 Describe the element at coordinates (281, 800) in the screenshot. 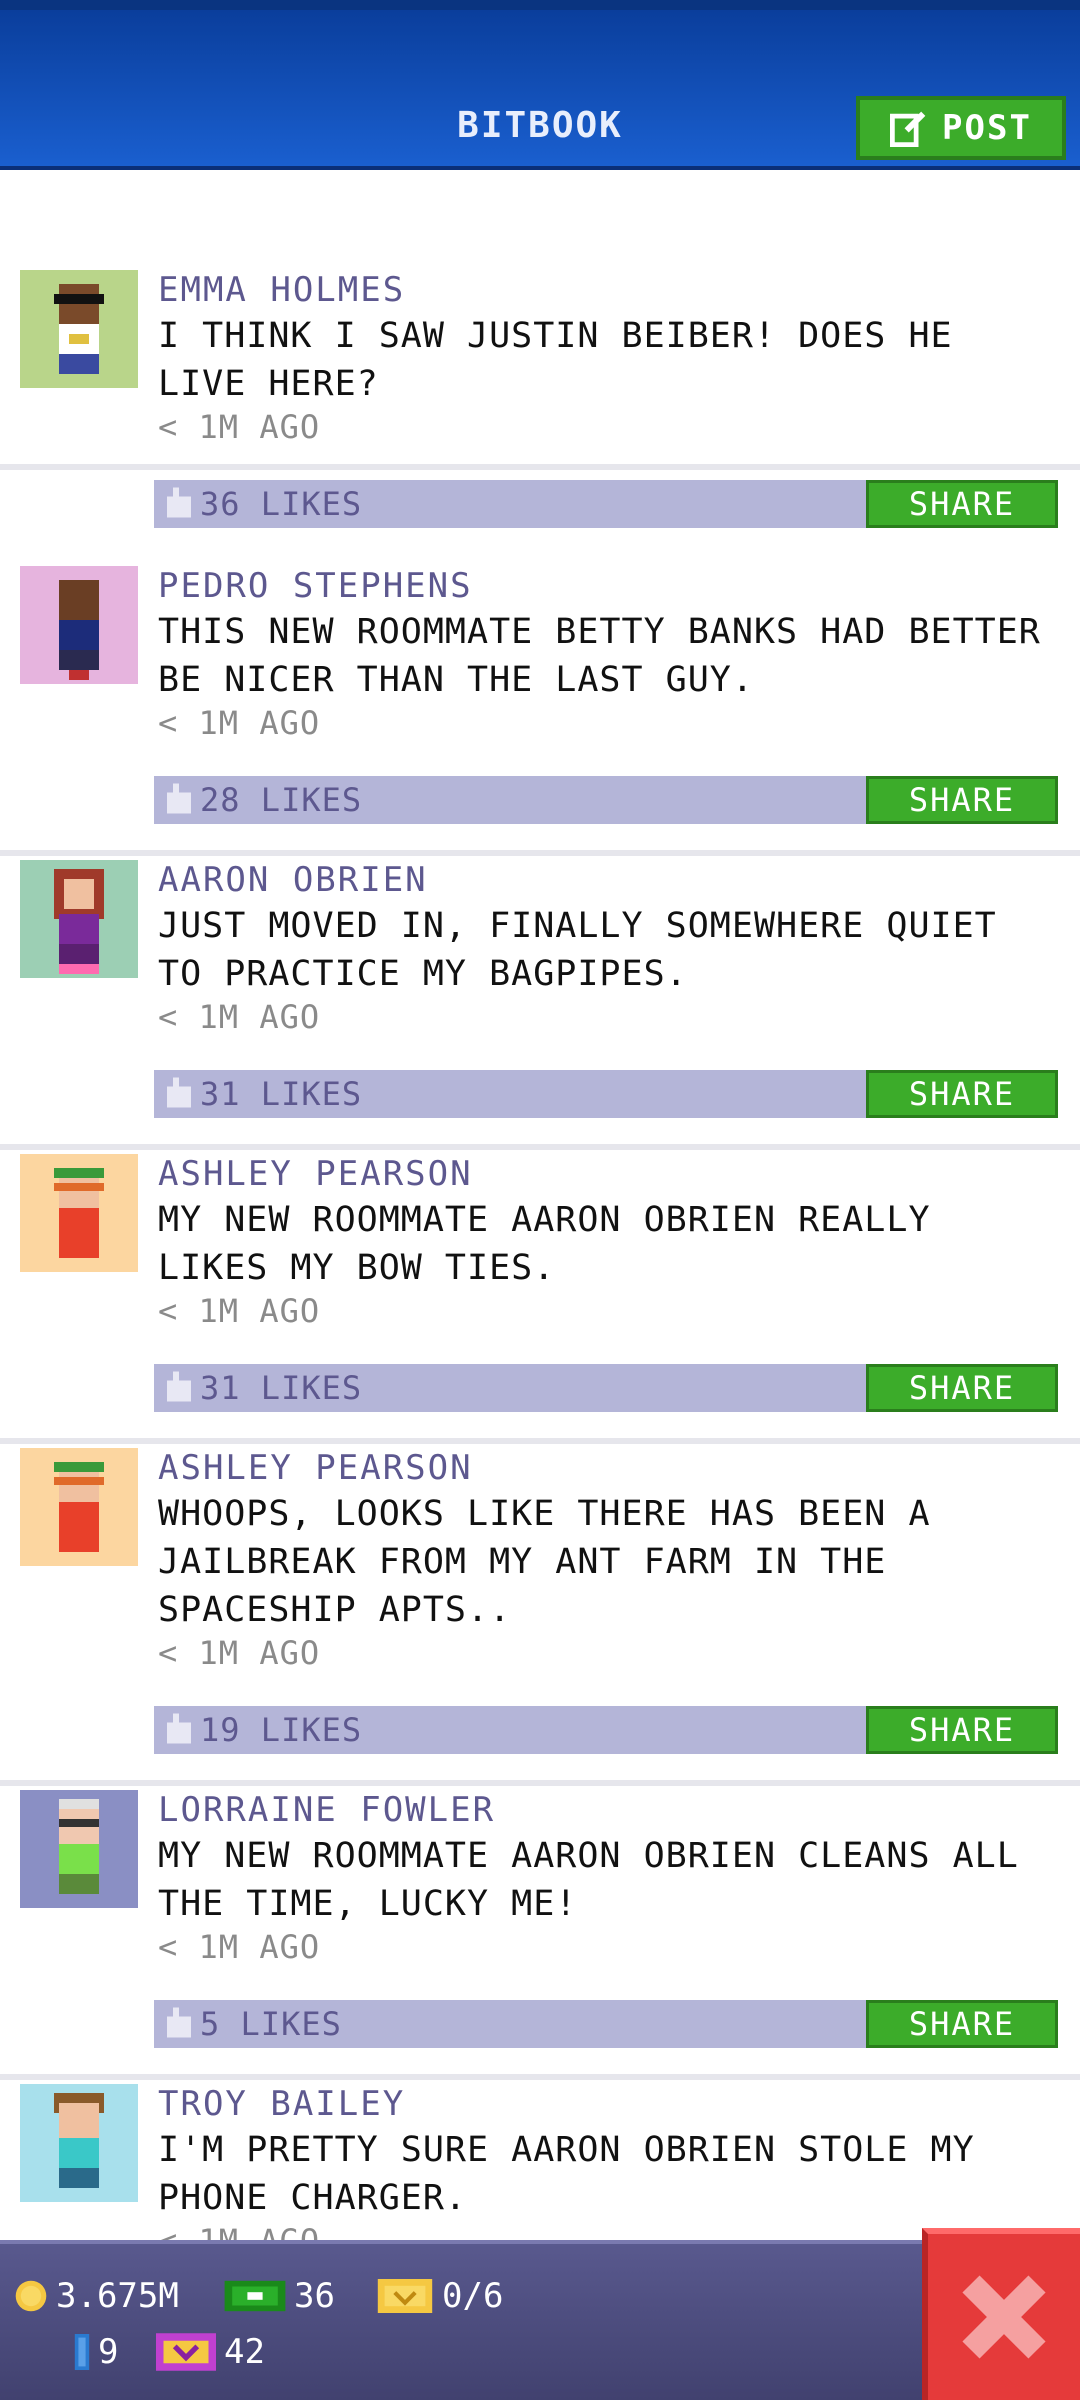

I see `like-count: 28 LIKES` at that location.